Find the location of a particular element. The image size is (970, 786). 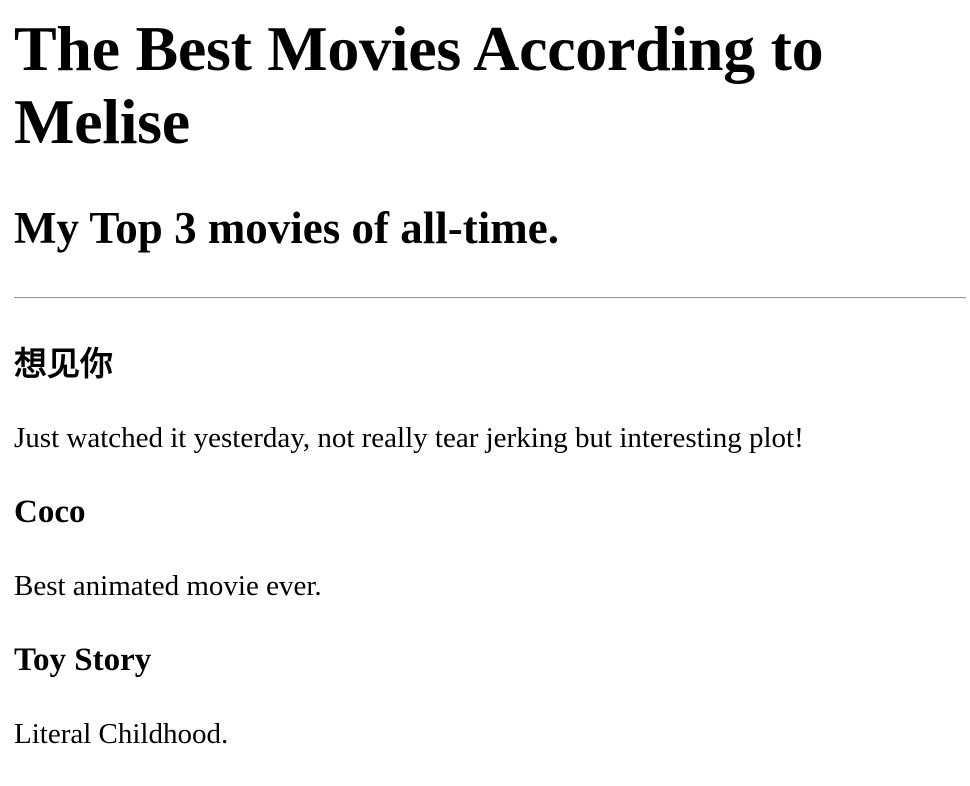

movie-description: Literal Childhood. is located at coordinates (121, 734).